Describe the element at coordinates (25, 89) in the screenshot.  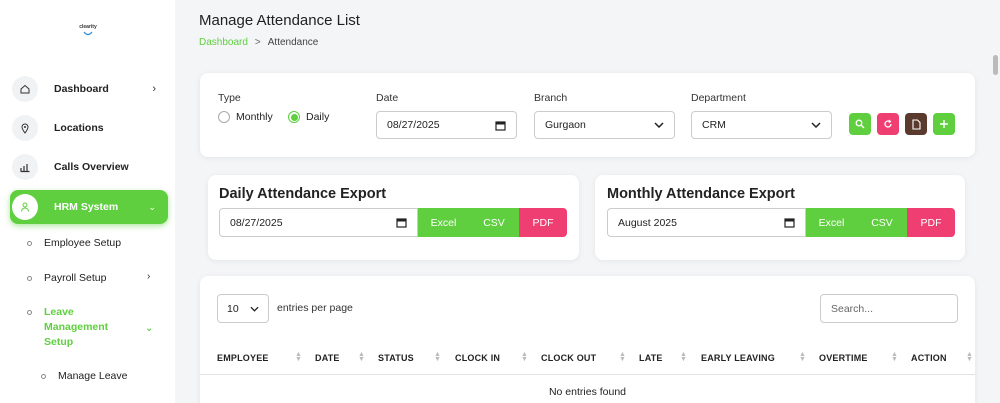
I see `home-icon` at that location.